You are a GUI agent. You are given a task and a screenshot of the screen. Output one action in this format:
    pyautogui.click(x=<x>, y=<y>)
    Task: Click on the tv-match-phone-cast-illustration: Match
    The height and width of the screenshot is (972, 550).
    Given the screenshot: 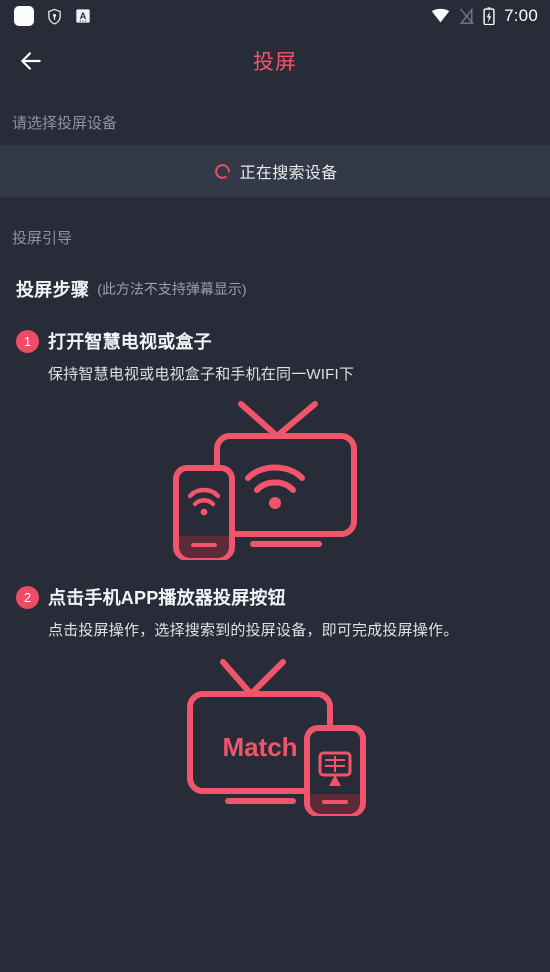 What is the action you would take?
    pyautogui.click(x=276, y=737)
    